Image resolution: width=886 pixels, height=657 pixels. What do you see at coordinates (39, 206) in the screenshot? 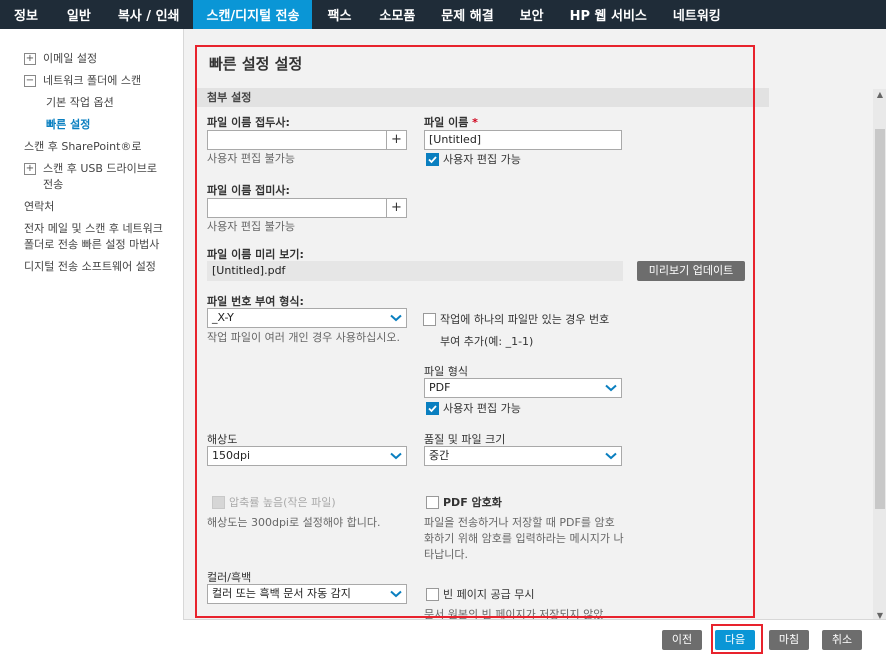
I see `sidebar-item-label: 연락처` at bounding box center [39, 206].